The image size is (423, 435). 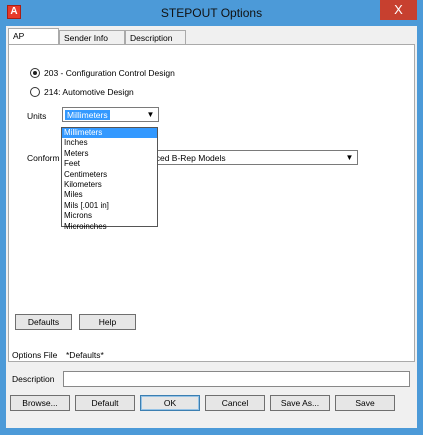 What do you see at coordinates (109, 227) in the screenshot?
I see `dropdown-option: Microinches` at bounding box center [109, 227].